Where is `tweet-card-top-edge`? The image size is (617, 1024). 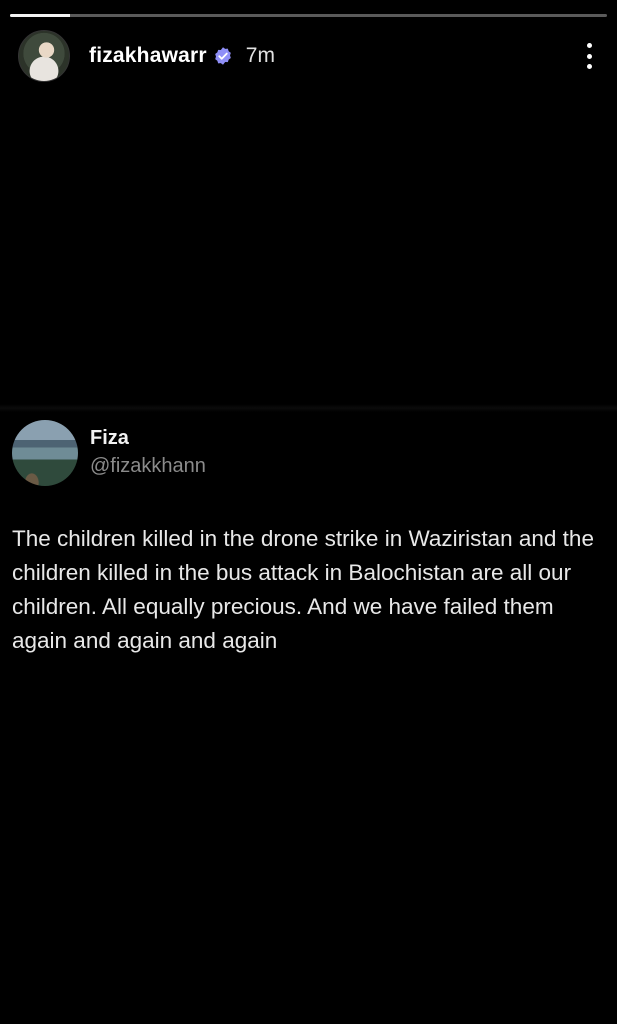 tweet-card-top-edge is located at coordinates (308, 408).